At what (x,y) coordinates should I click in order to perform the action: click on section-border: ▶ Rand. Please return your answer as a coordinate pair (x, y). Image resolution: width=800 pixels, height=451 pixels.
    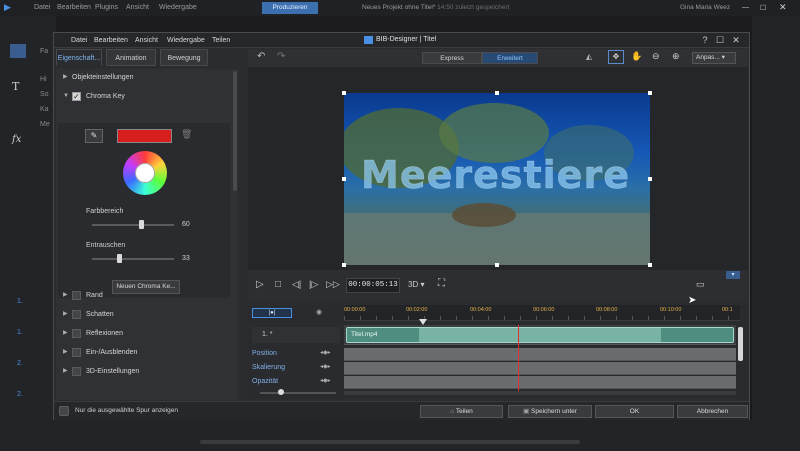
    Looking at the image, I should click on (143, 295).